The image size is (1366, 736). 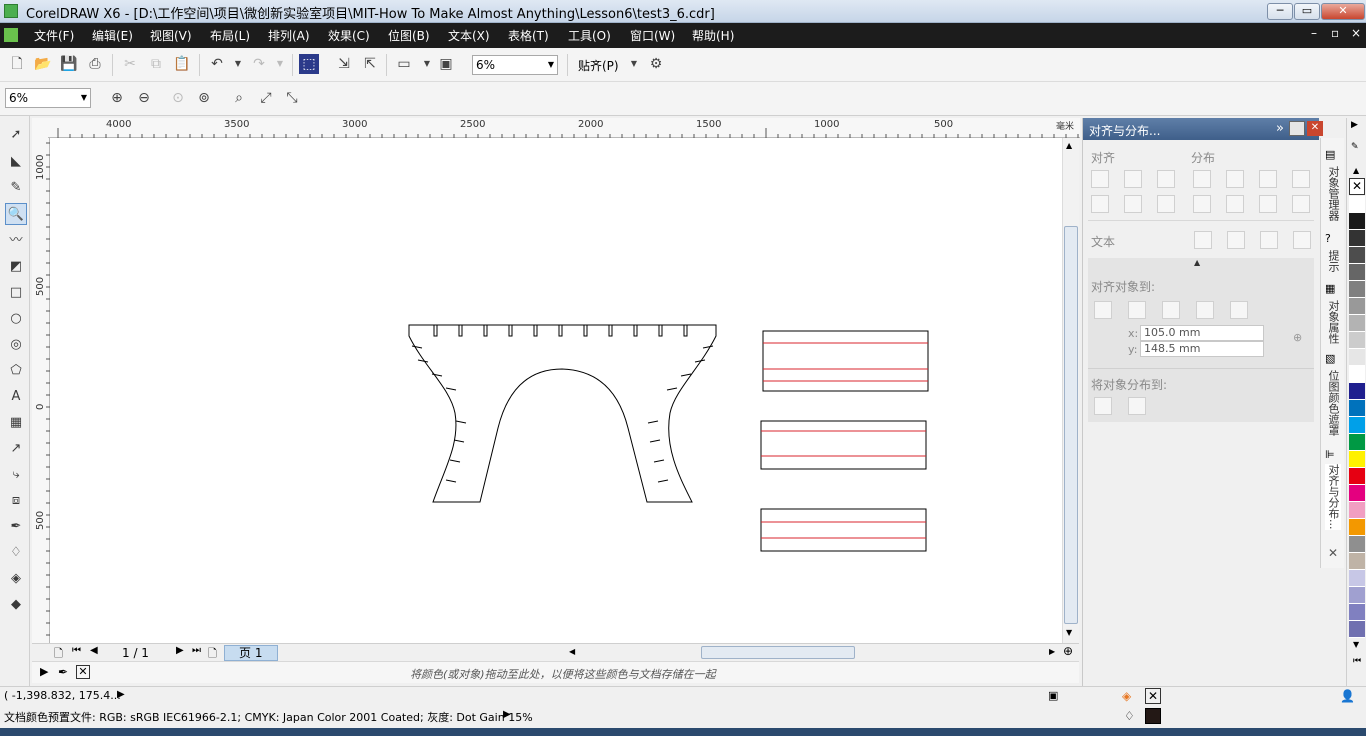 What do you see at coordinates (598, 65) in the screenshot?
I see `snap-to-button: 贴齐(P)` at bounding box center [598, 65].